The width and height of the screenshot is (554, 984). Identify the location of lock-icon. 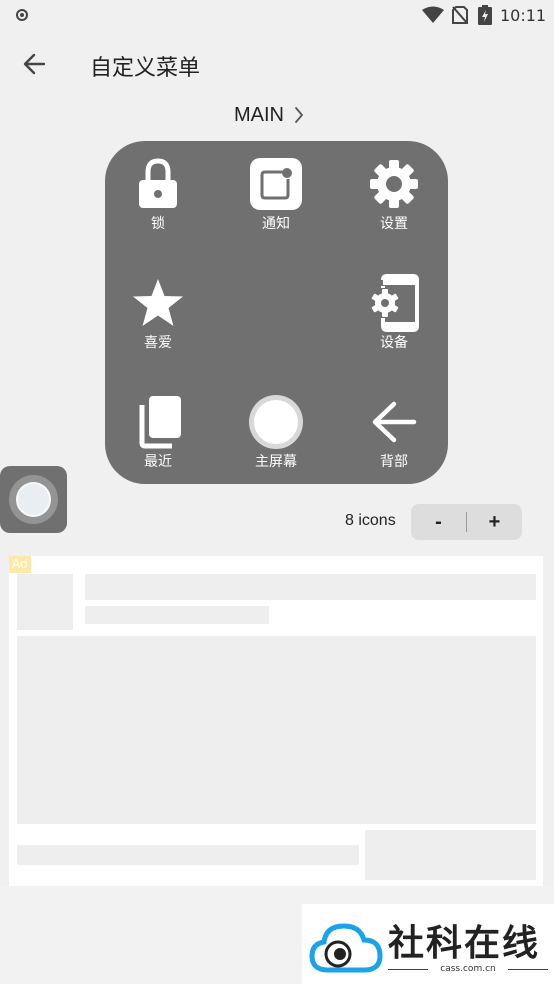
(158, 183).